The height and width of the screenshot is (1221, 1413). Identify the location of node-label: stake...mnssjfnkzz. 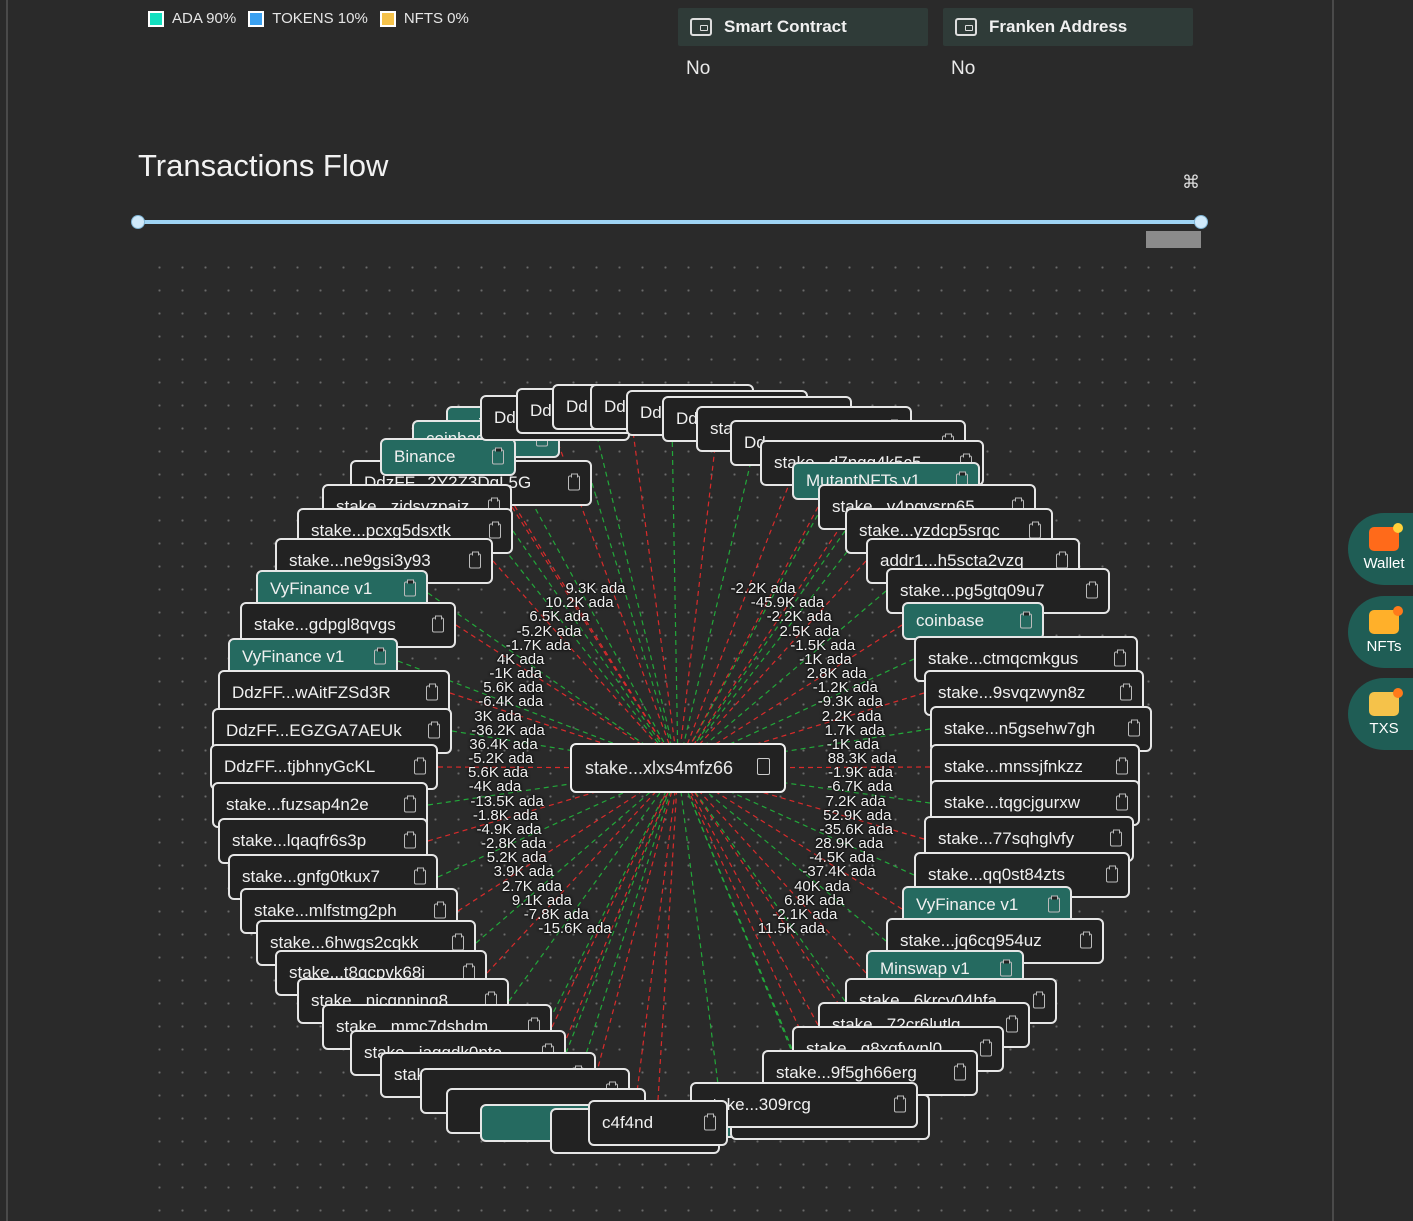
(1013, 766).